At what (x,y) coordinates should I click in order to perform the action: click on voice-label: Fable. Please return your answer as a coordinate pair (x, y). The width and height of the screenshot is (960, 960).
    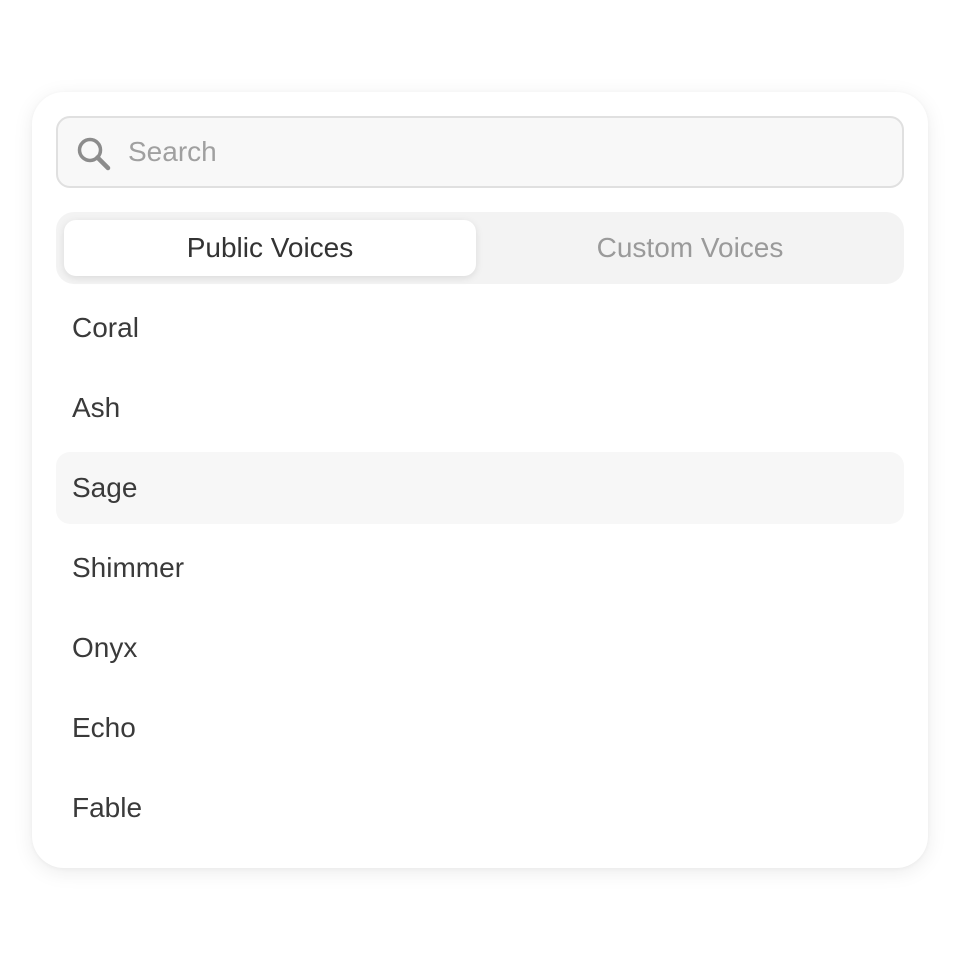
    Looking at the image, I should click on (107, 807).